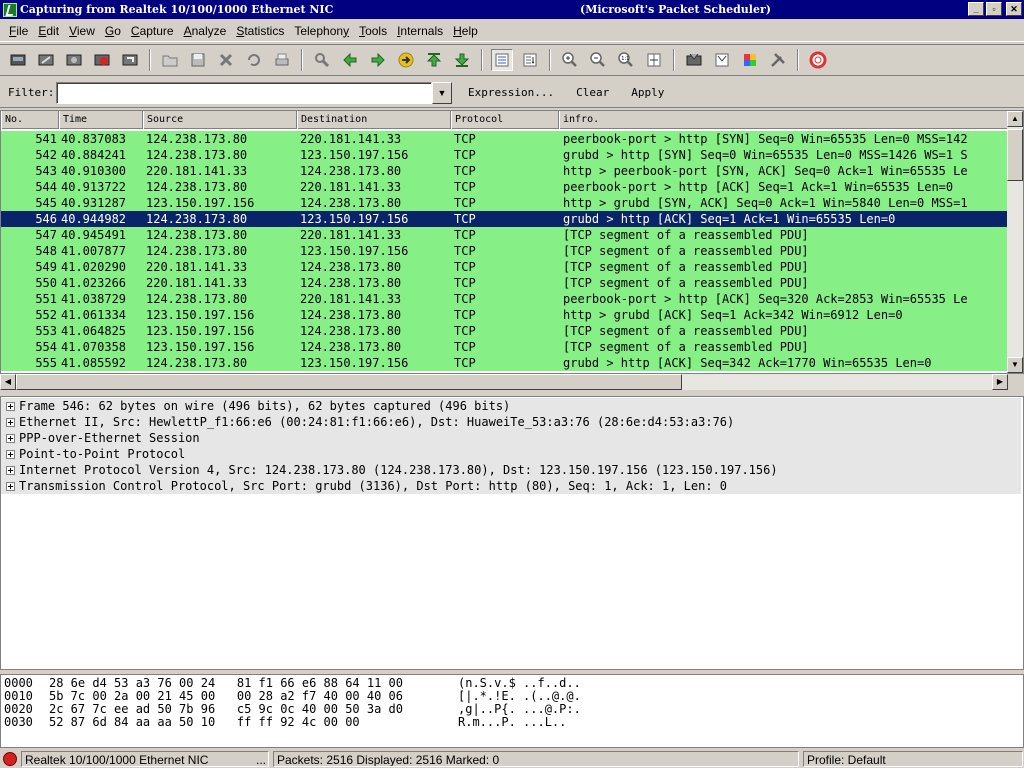 The width and height of the screenshot is (1024, 768). I want to click on menu-capture: Capture, so click(152, 31).